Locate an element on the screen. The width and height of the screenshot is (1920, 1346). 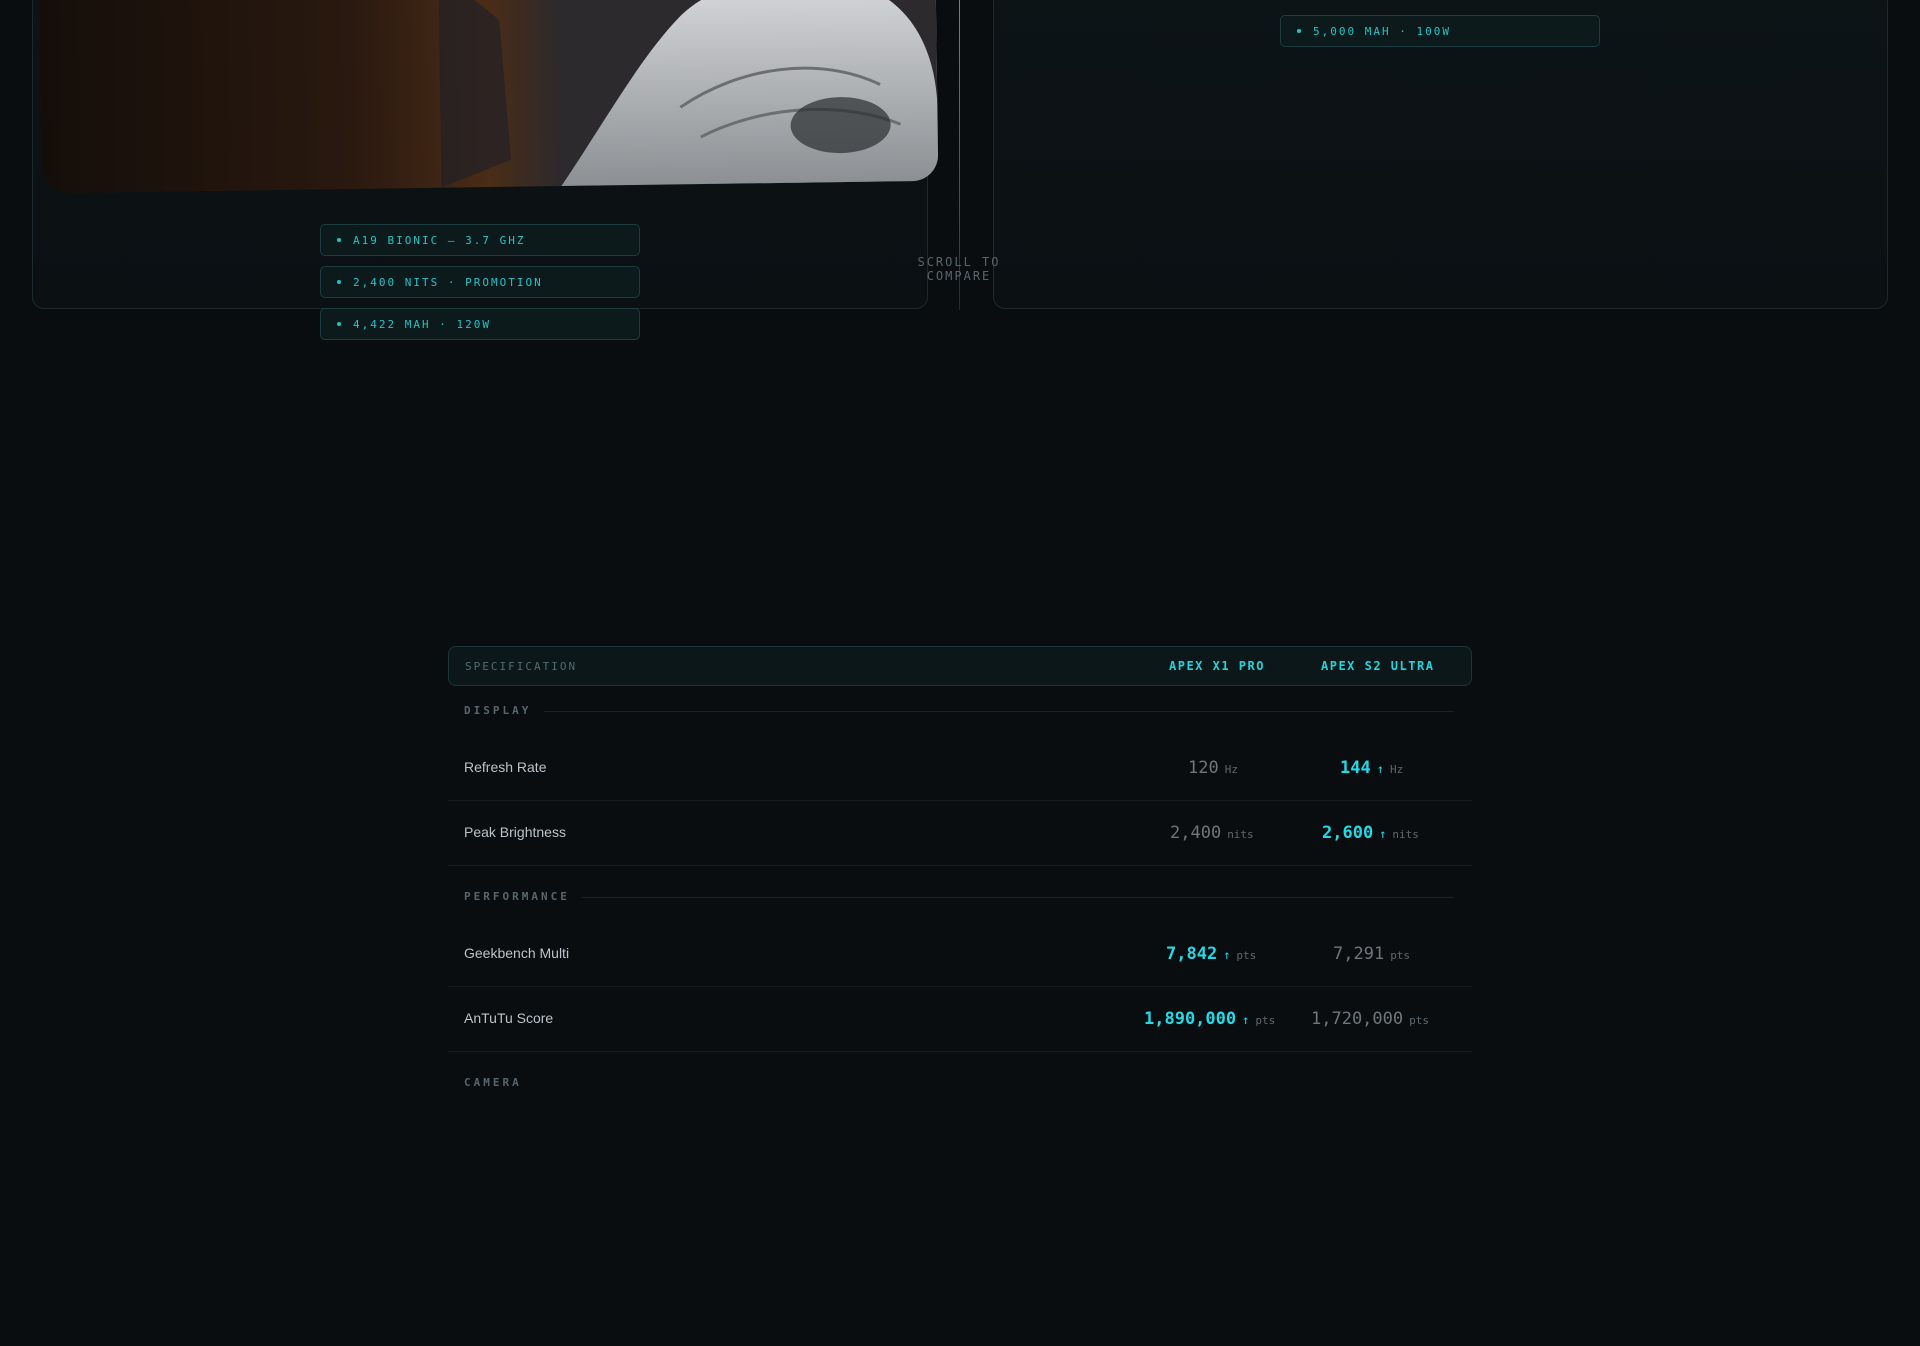
row-label: Geekbench Multi is located at coordinates (517, 953).